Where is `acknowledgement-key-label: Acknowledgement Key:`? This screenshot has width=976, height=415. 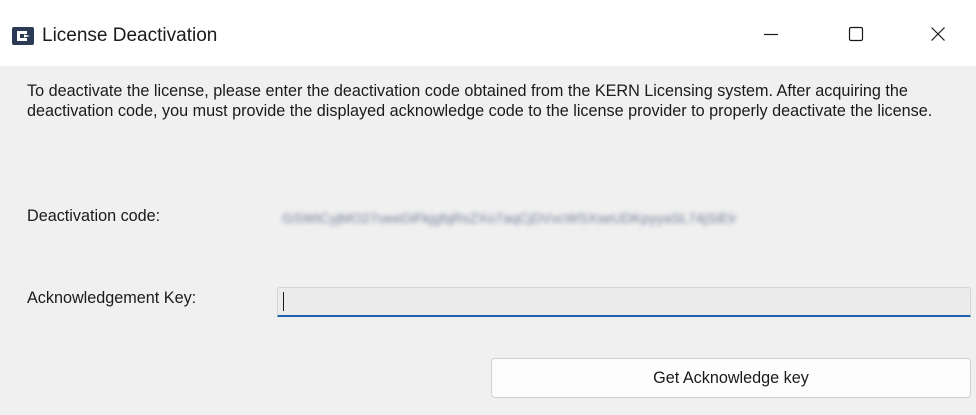
acknowledgement-key-label: Acknowledgement Key: is located at coordinates (112, 298).